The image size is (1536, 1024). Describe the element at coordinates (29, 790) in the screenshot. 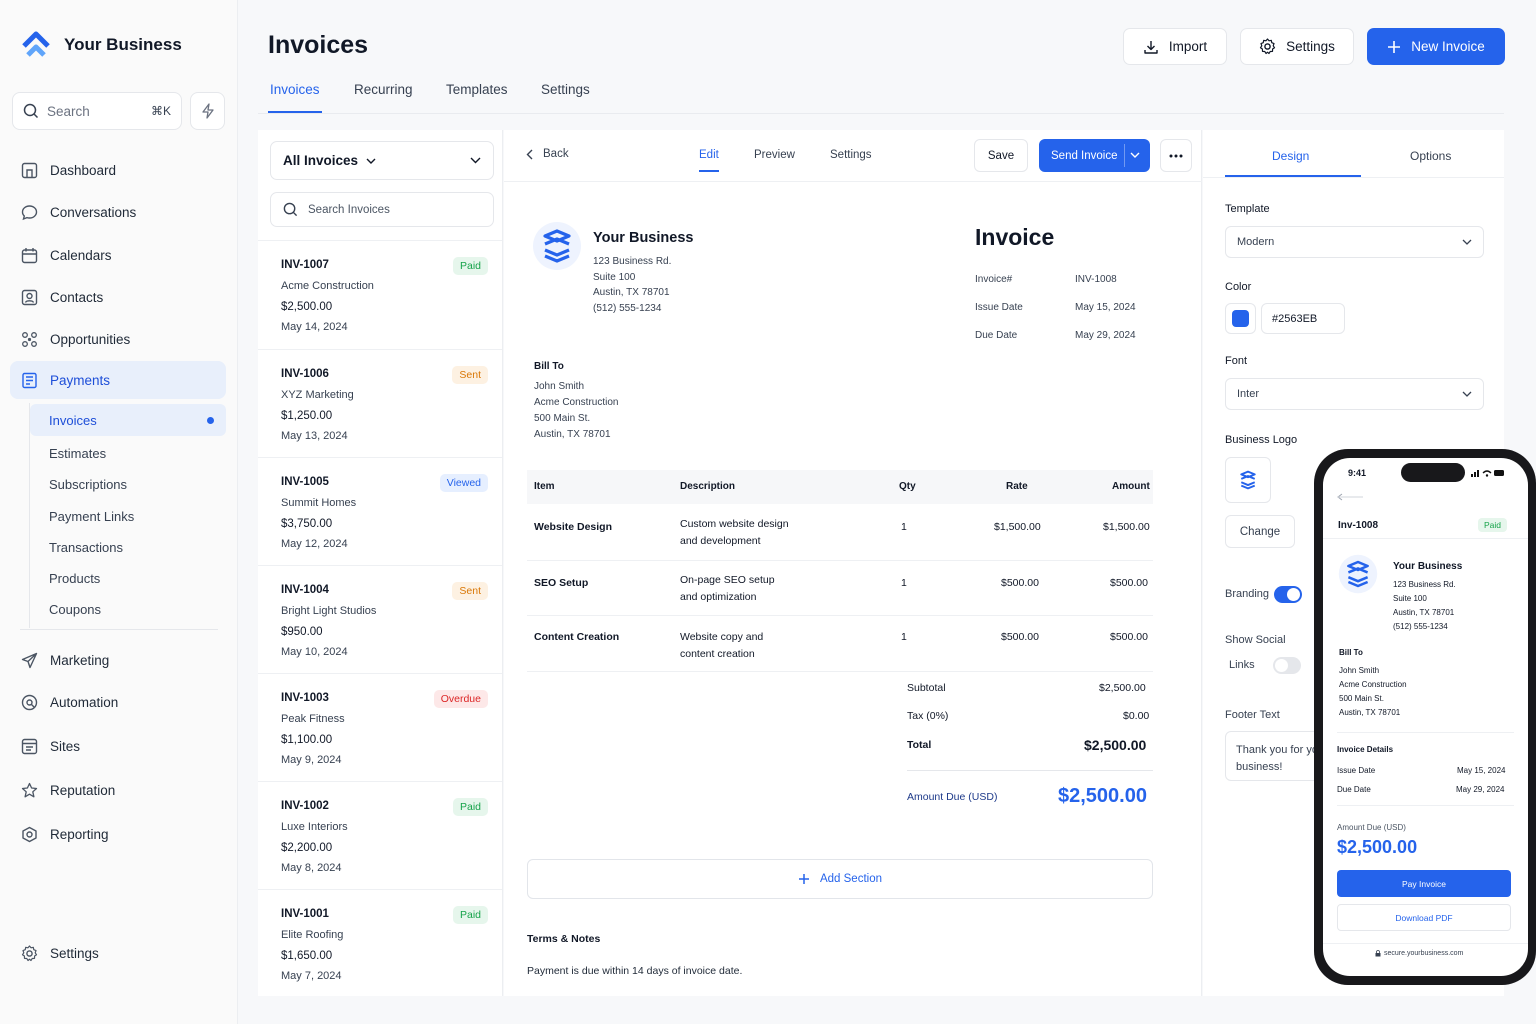

I see `star-icon` at that location.